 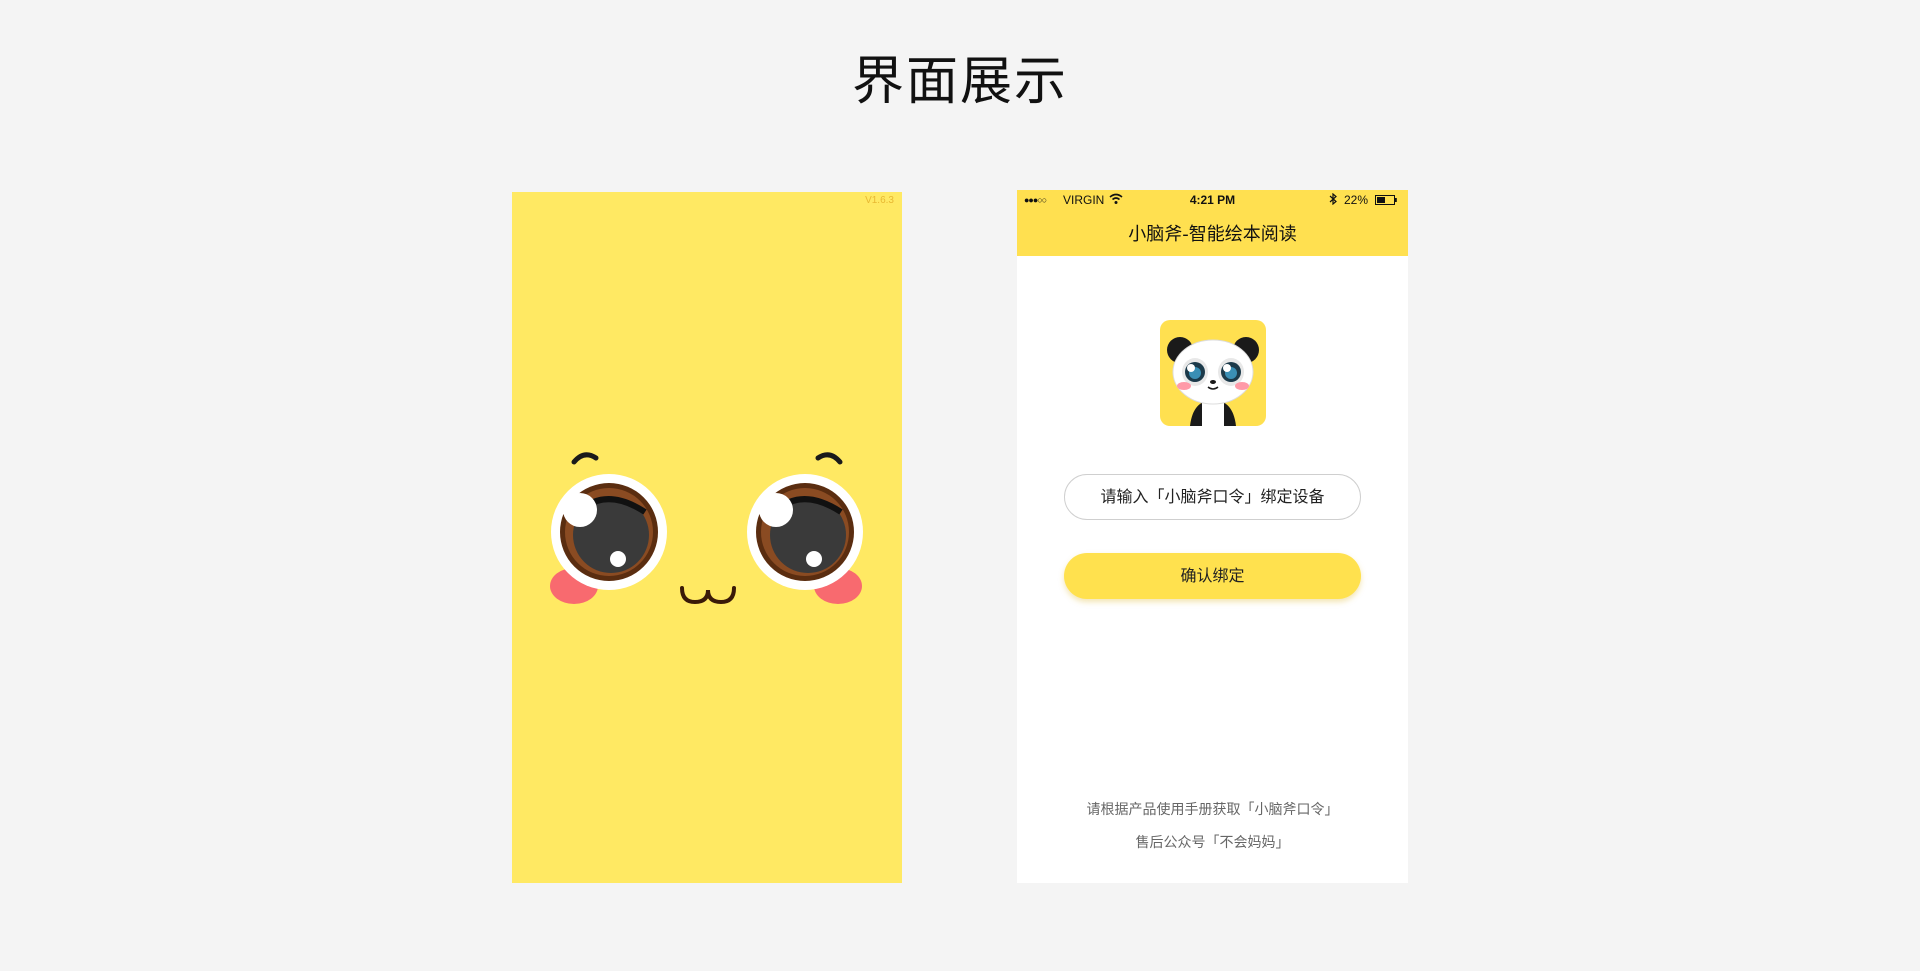 I want to click on right-eye, so click(x=805, y=532).